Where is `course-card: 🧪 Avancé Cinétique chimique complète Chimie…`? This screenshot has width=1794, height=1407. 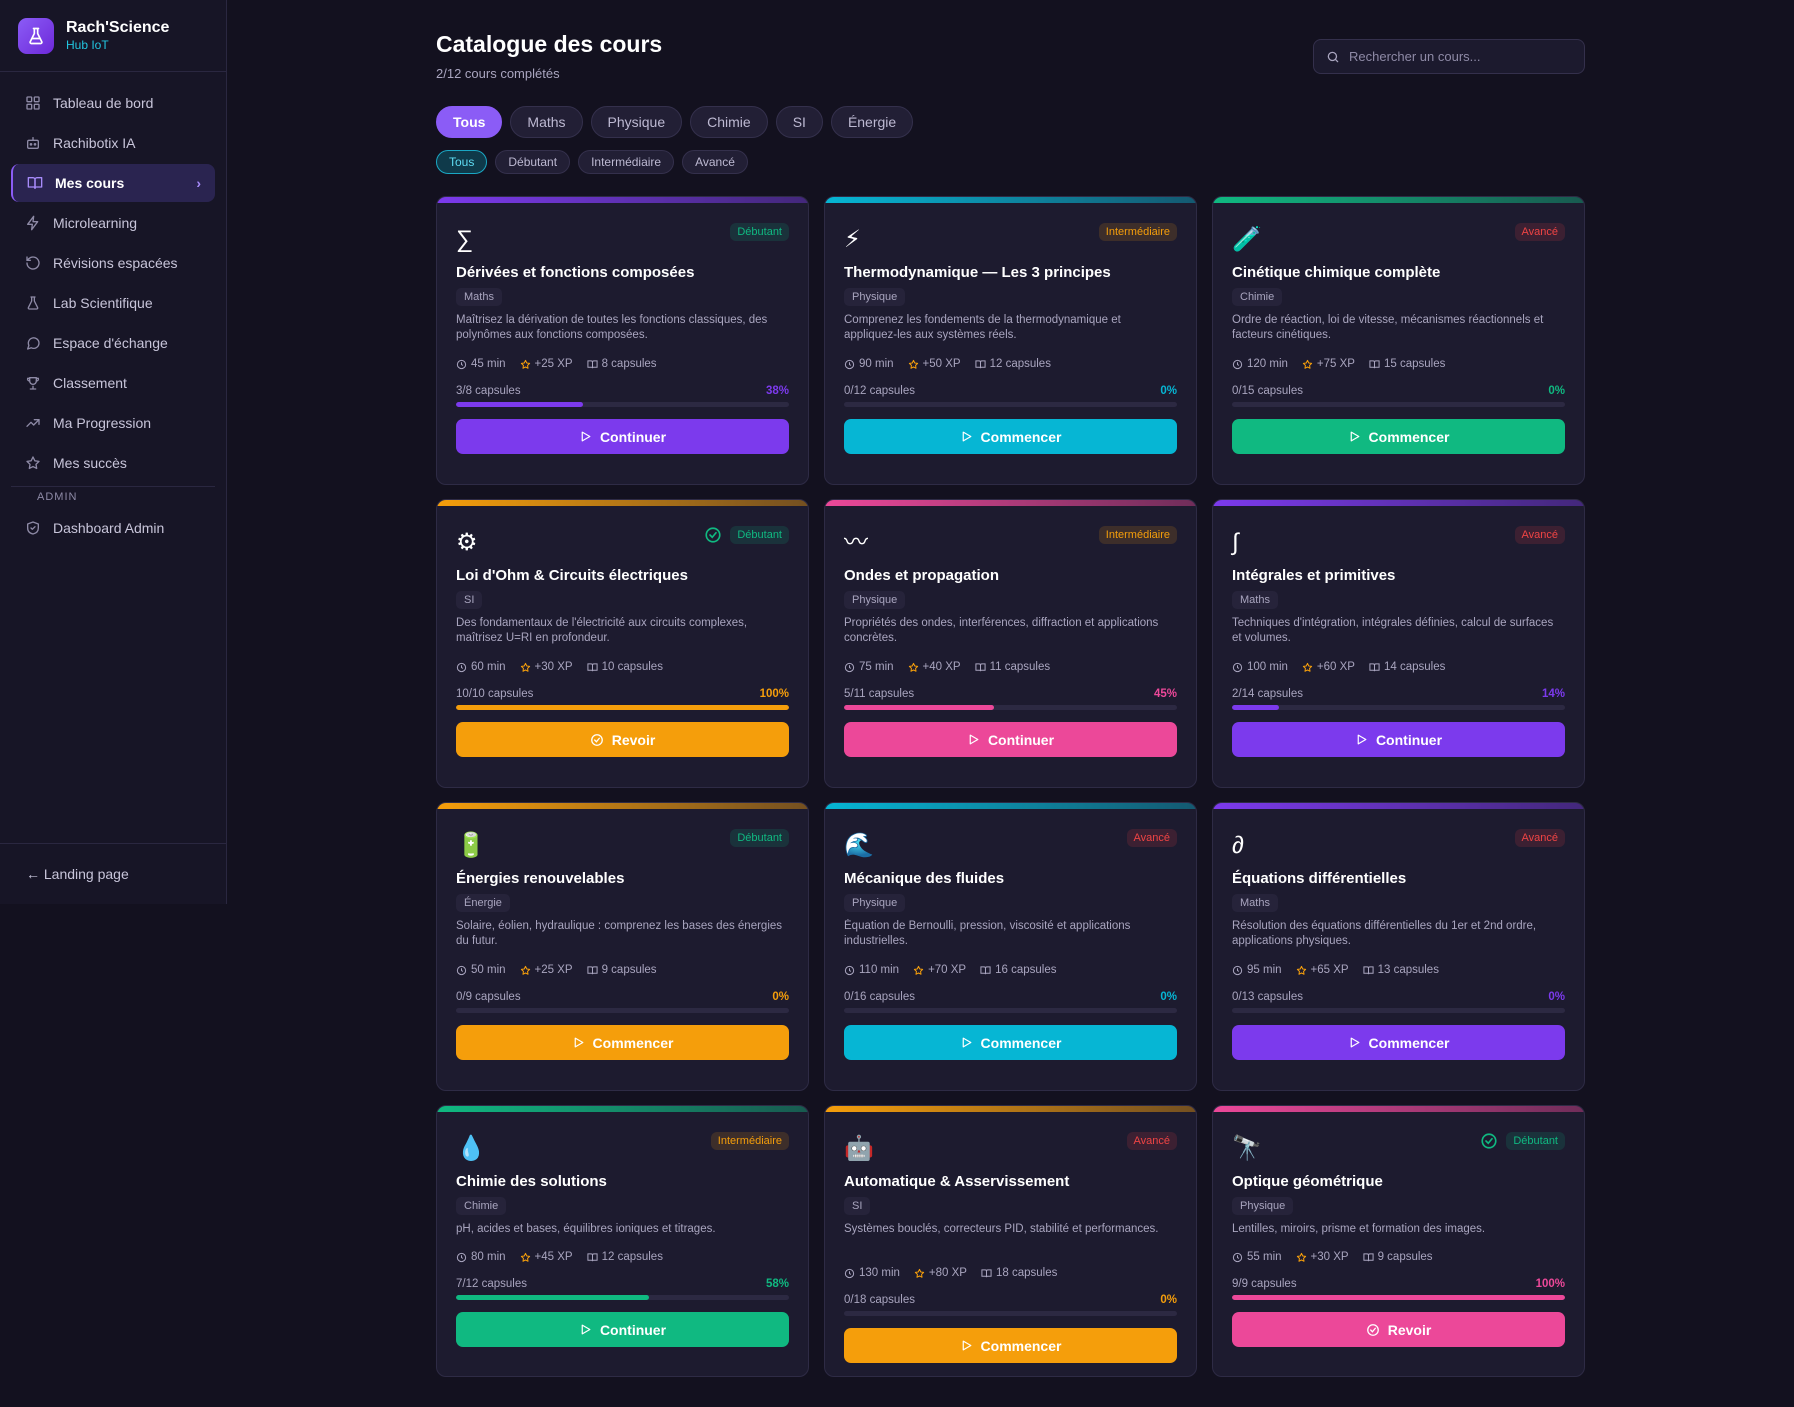 course-card: 🧪 Avancé Cinétique chimique complète Chimie… is located at coordinates (1398, 340).